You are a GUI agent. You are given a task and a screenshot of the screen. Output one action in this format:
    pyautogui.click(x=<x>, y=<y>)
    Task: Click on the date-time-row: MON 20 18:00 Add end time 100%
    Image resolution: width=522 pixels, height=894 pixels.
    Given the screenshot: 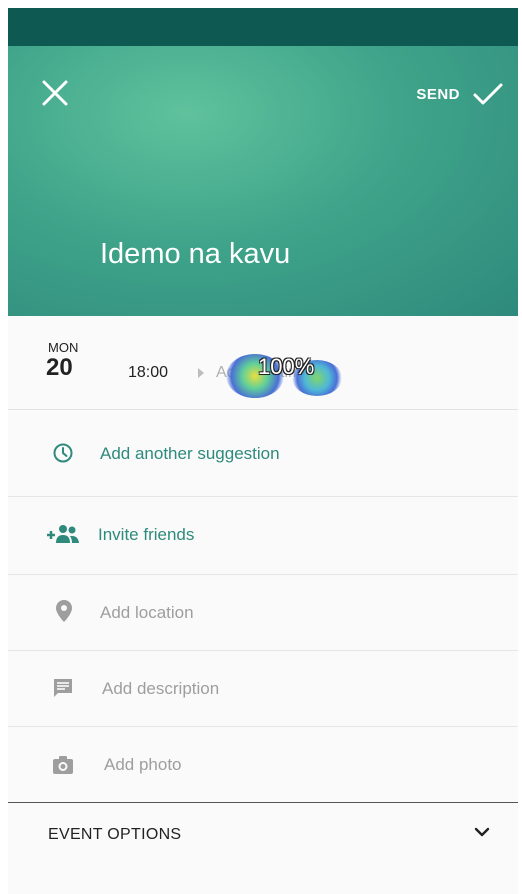 What is the action you would take?
    pyautogui.click(x=263, y=363)
    